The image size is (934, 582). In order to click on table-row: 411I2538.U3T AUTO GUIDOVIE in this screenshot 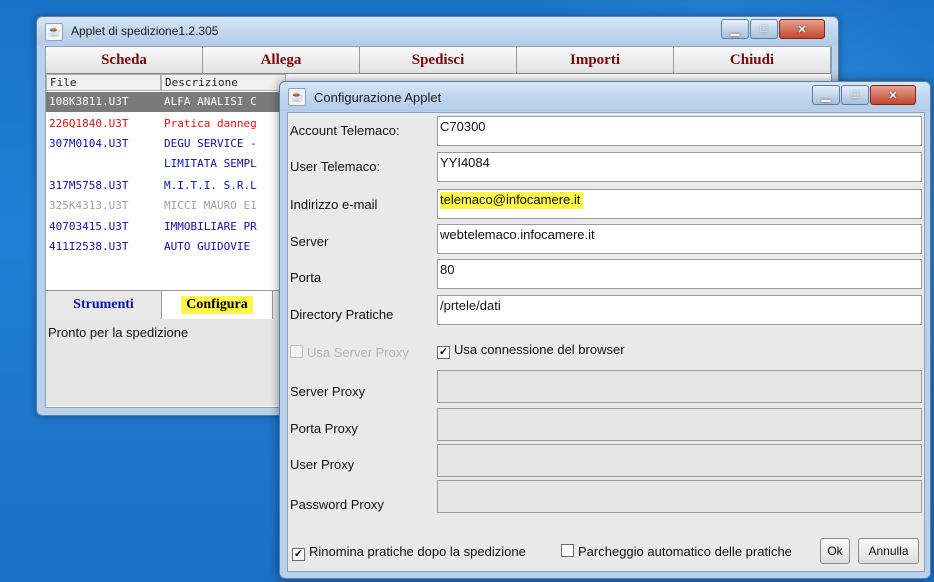, I will do `click(166, 247)`.